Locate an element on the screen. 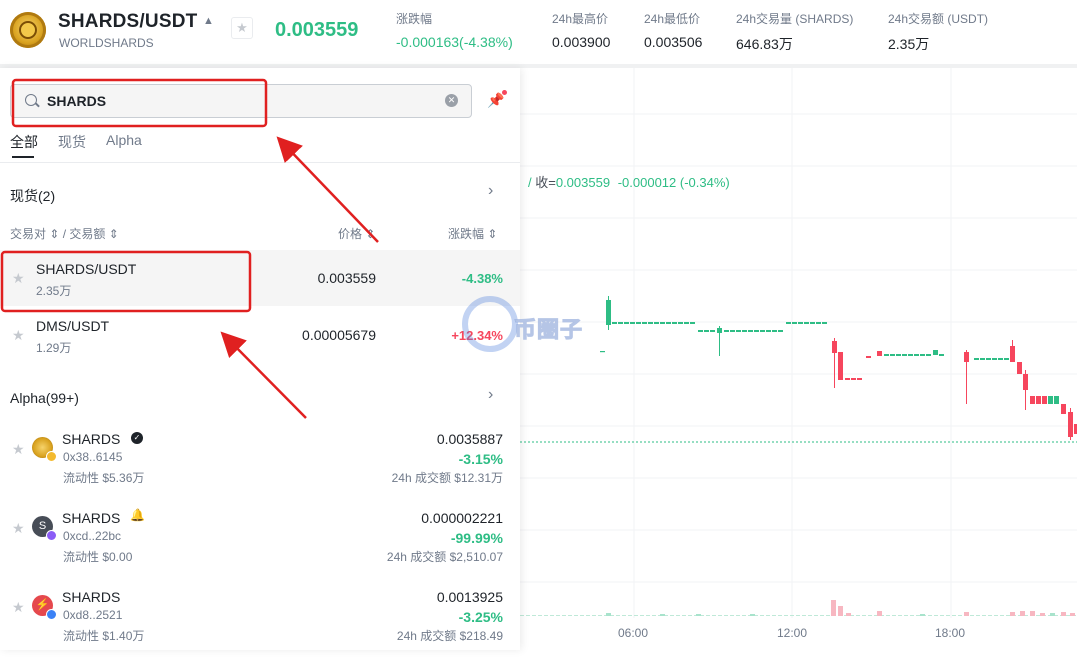  search-box: ✕ is located at coordinates (241, 101).